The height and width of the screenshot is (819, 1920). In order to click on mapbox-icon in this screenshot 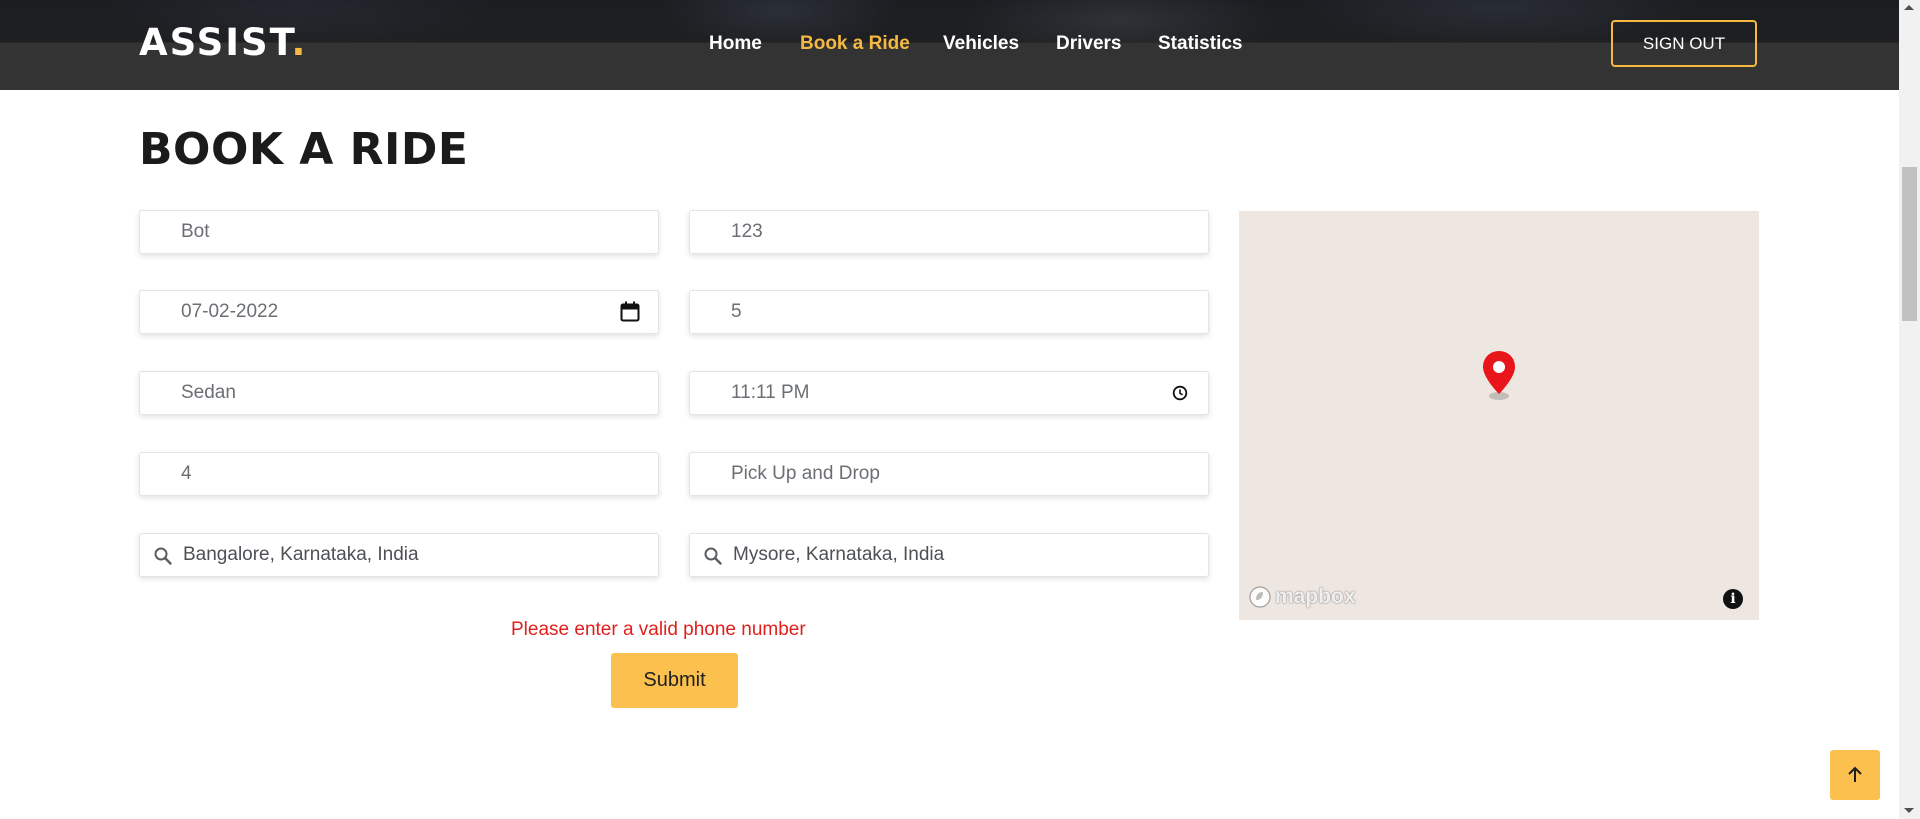, I will do `click(1260, 597)`.